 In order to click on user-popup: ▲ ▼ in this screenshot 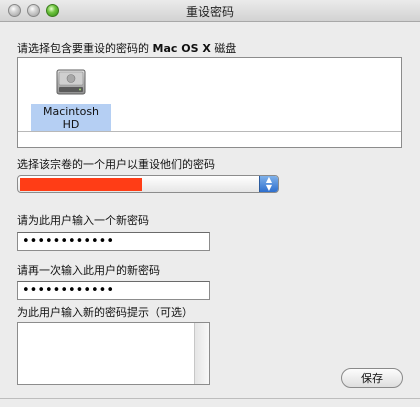, I will do `click(148, 184)`.